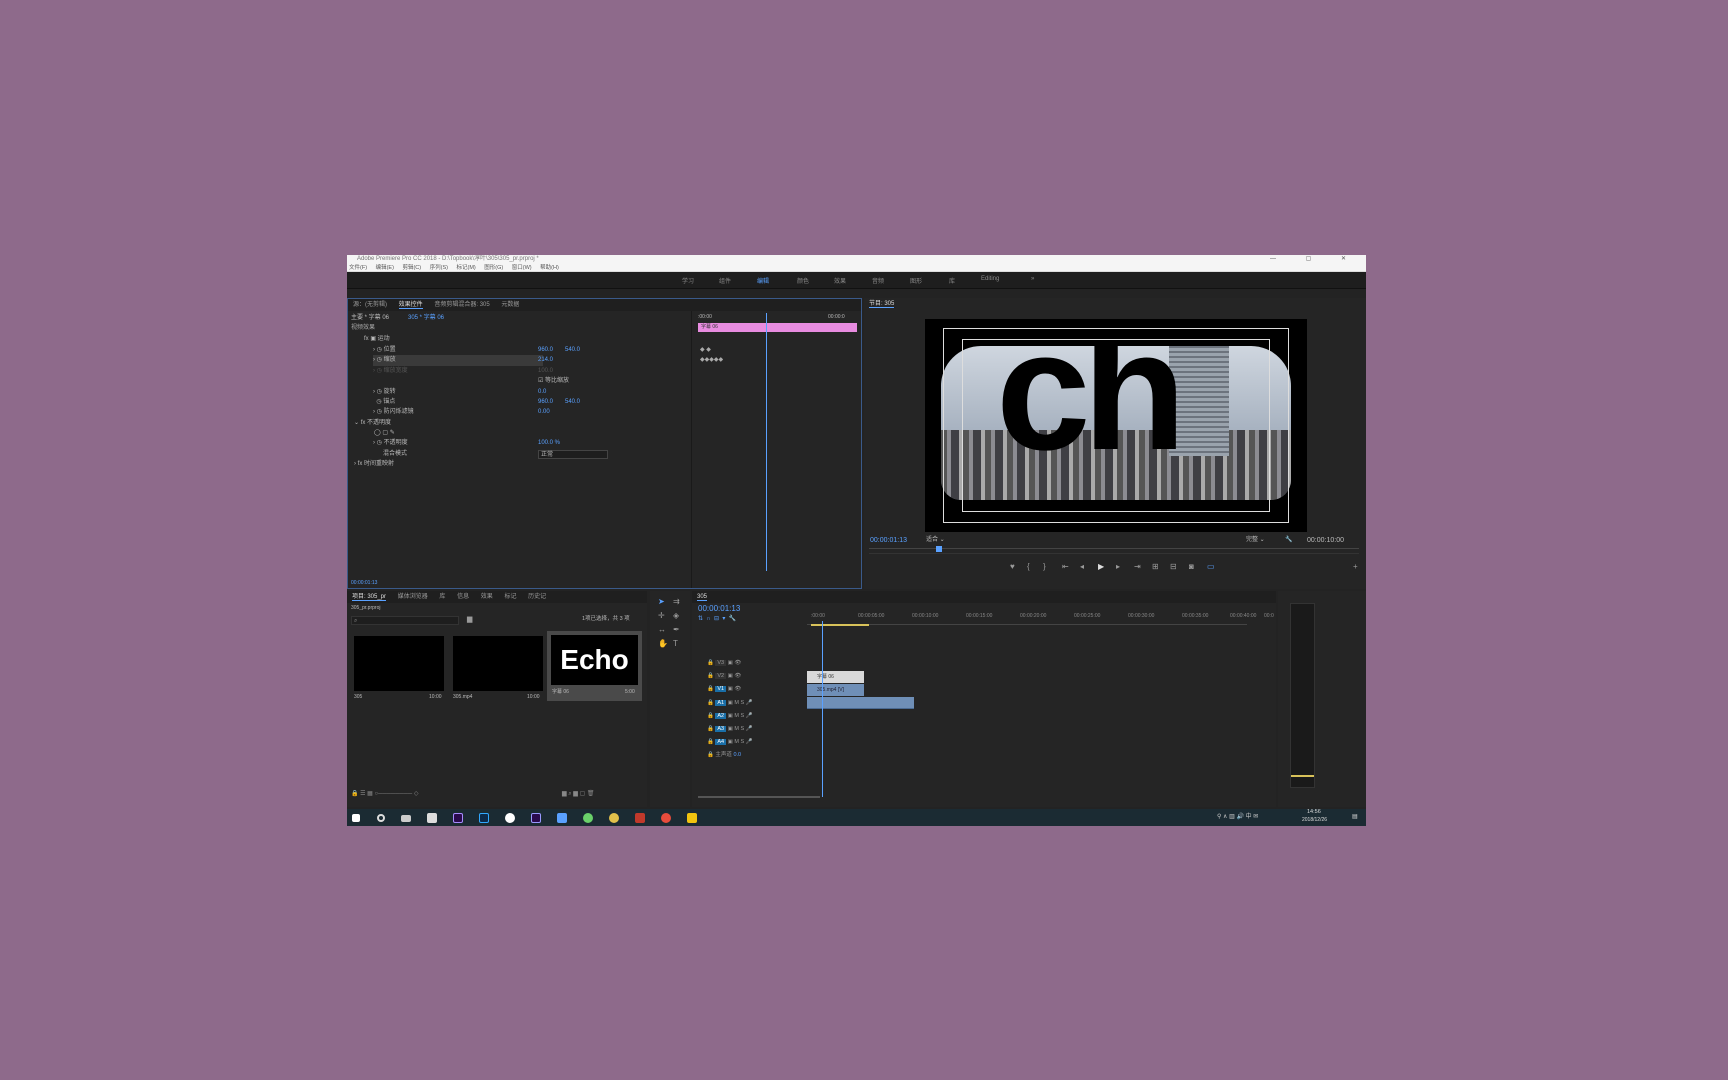 This screenshot has width=1728, height=1080. What do you see at coordinates (888, 540) in the screenshot?
I see `program-timecode: 00:00:01:13` at bounding box center [888, 540].